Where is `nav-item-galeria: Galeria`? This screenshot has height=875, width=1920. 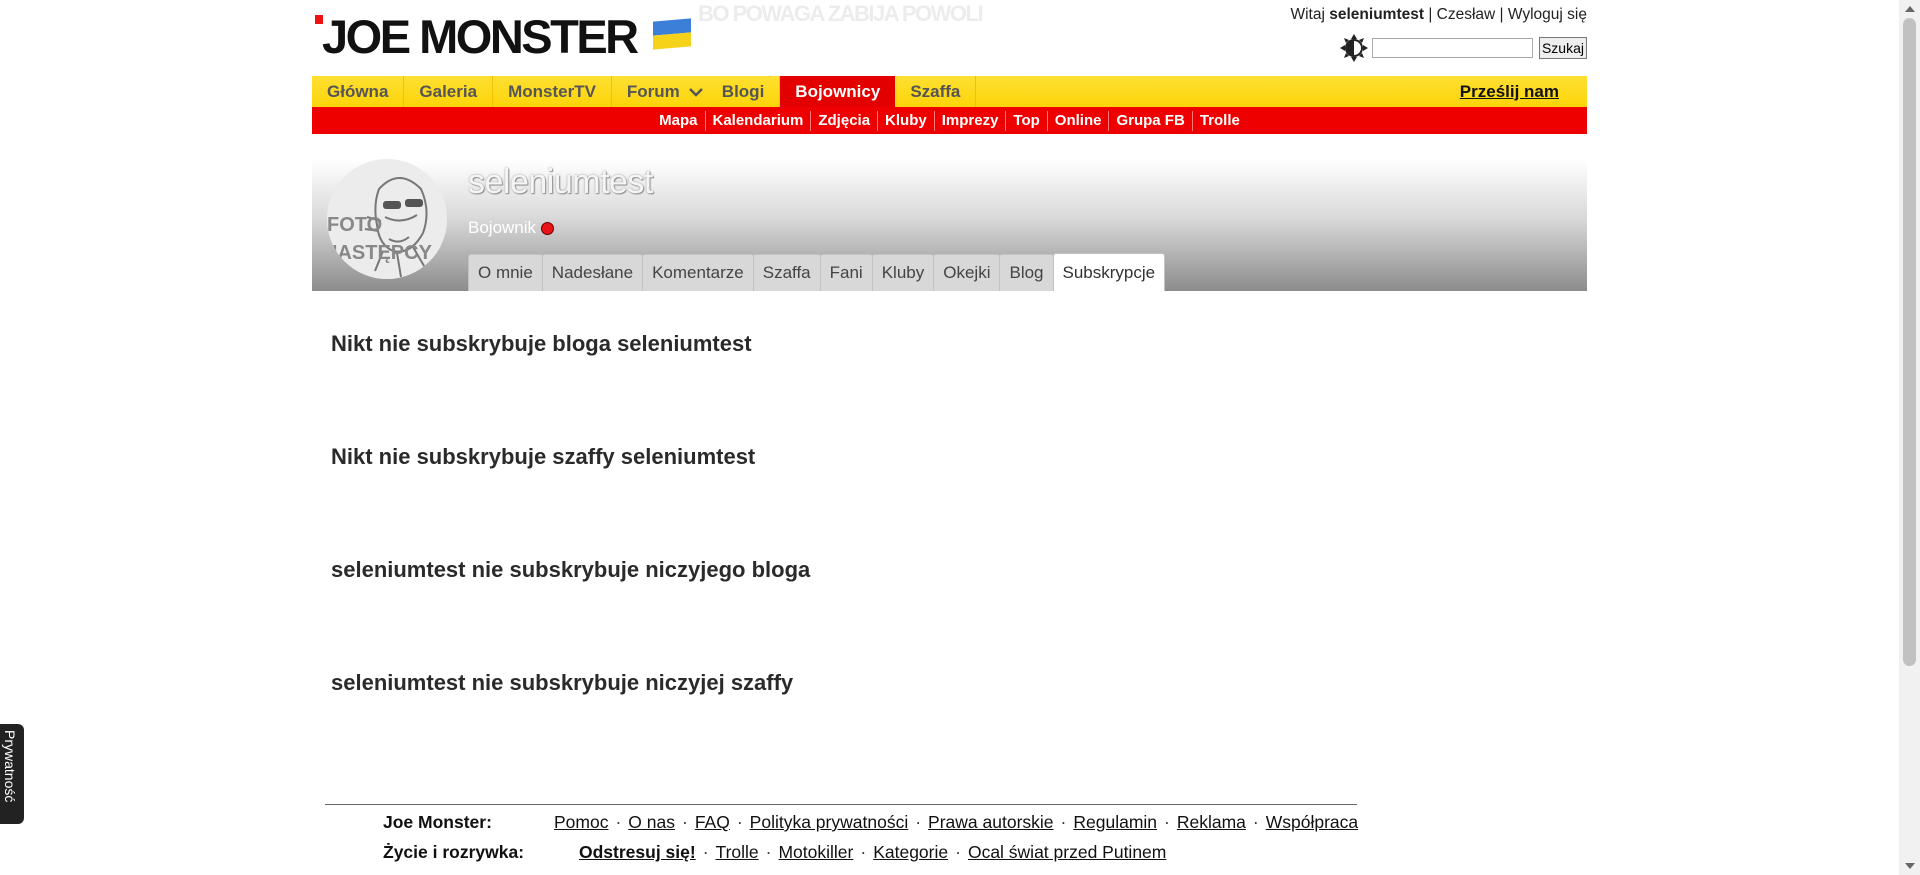 nav-item-galeria: Galeria is located at coordinates (449, 91).